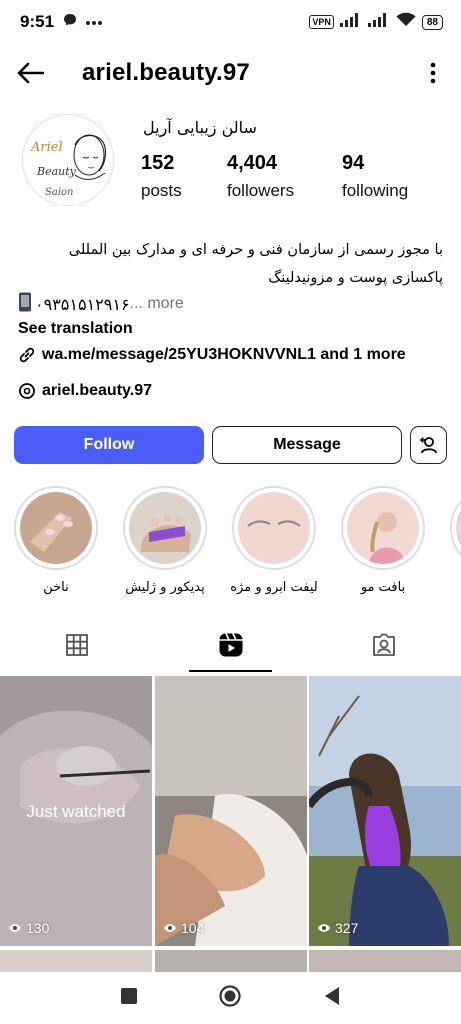 This screenshot has width=461, height=1024. I want to click on link-icon, so click(27, 355).